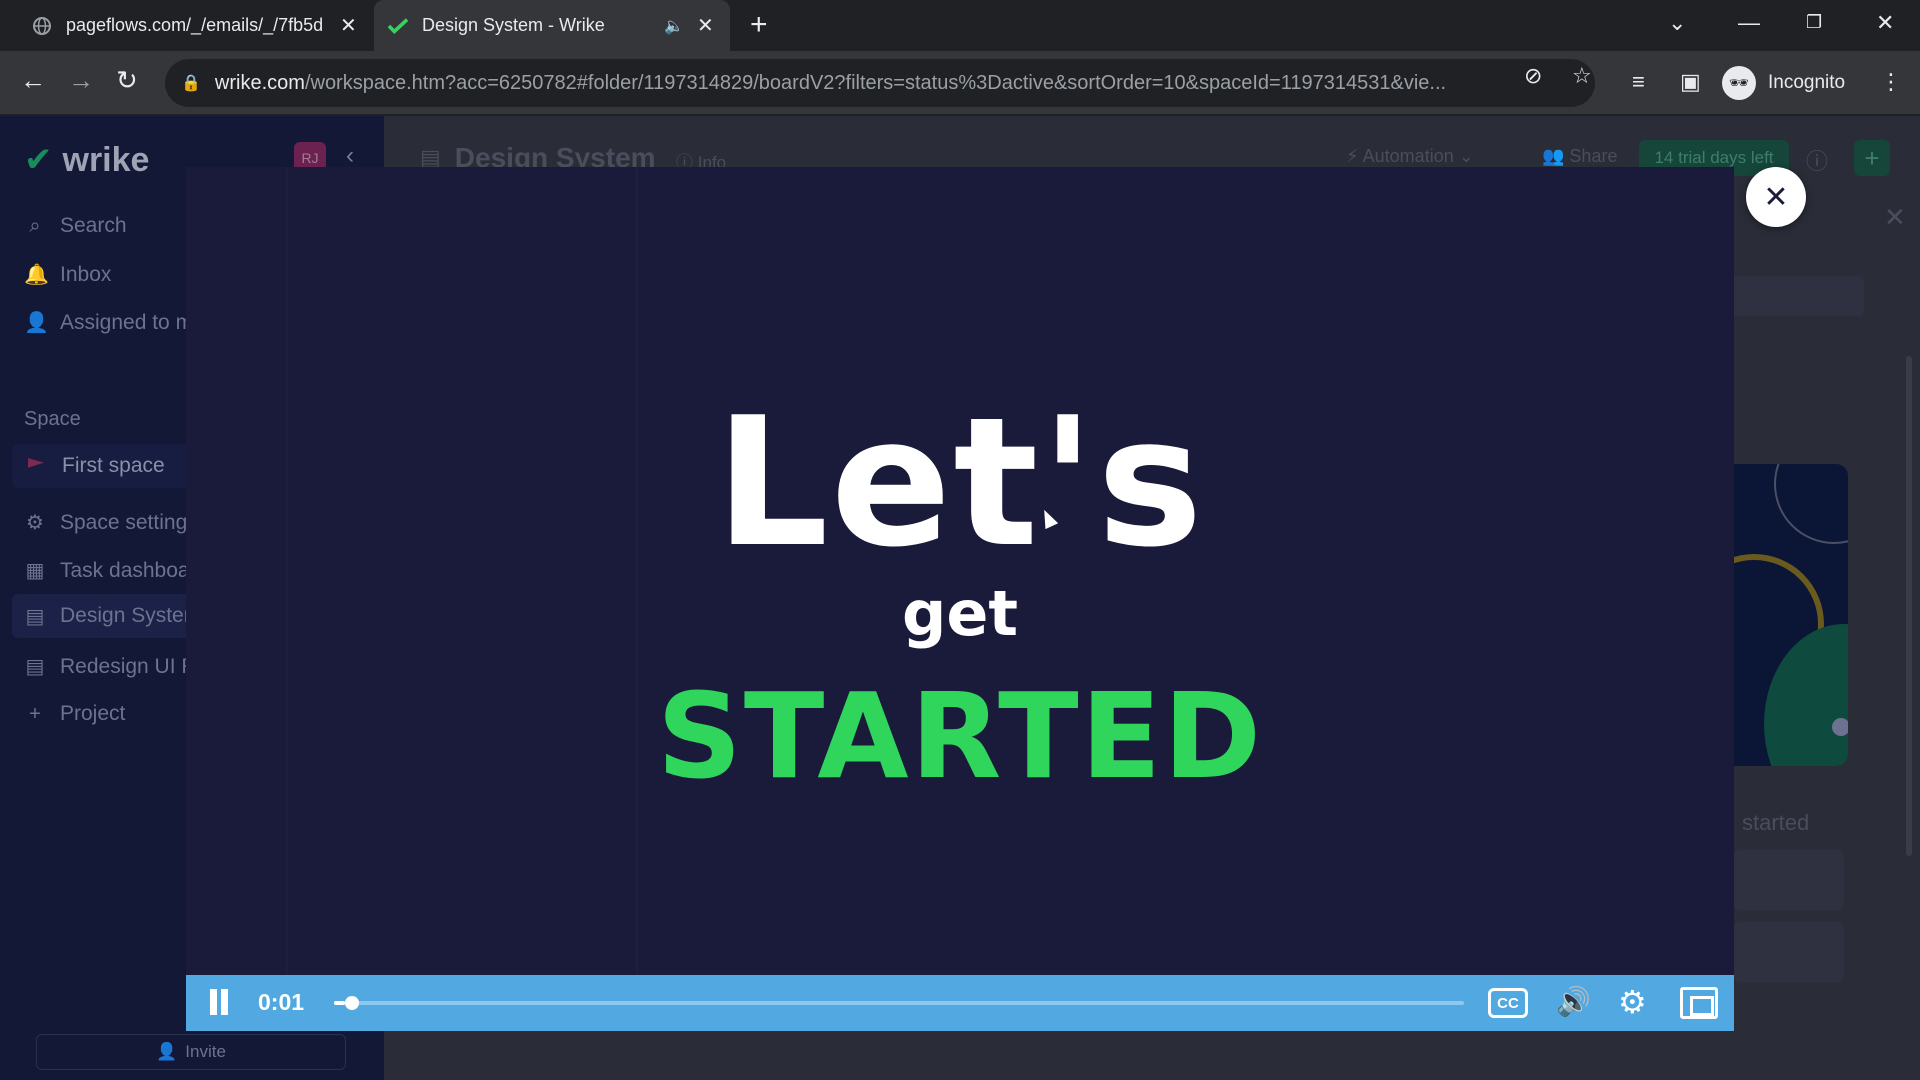 Image resolution: width=1920 pixels, height=1080 pixels. What do you see at coordinates (127, 80) in the screenshot?
I see `reload-icon: ↻` at bounding box center [127, 80].